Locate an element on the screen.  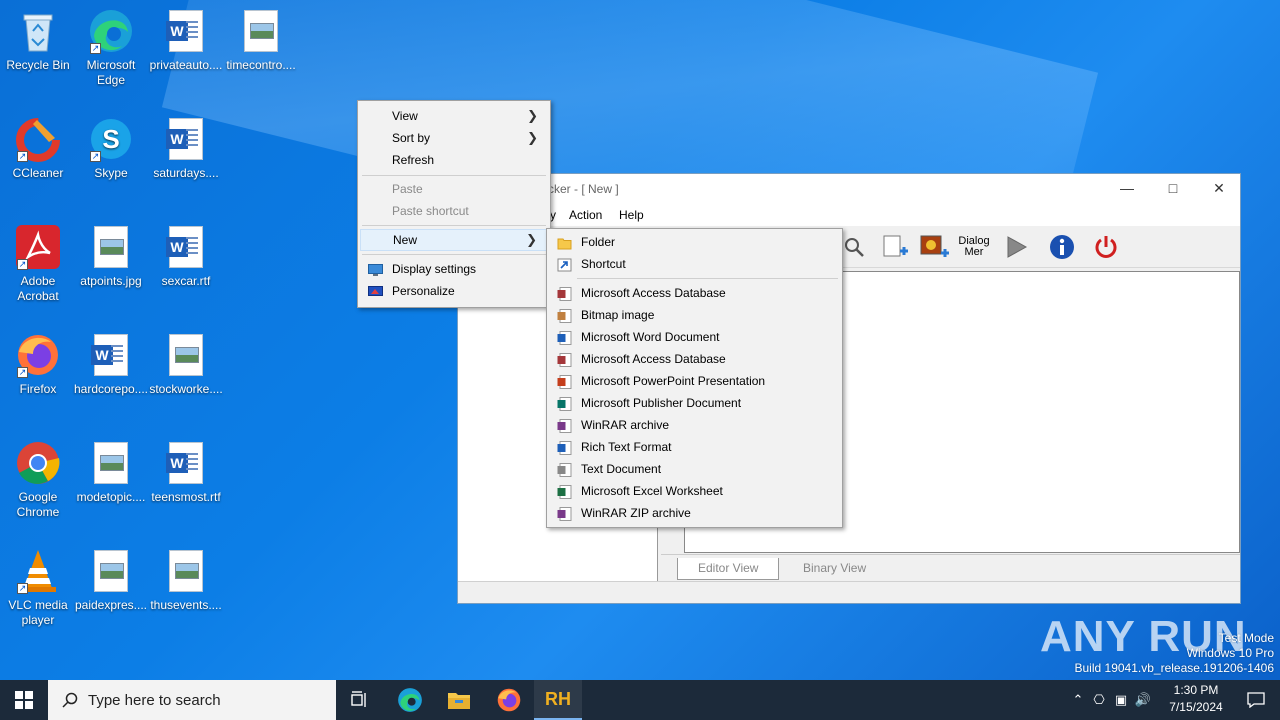
menu-item-display-settings: Display settings is located at coordinates (454, 269).